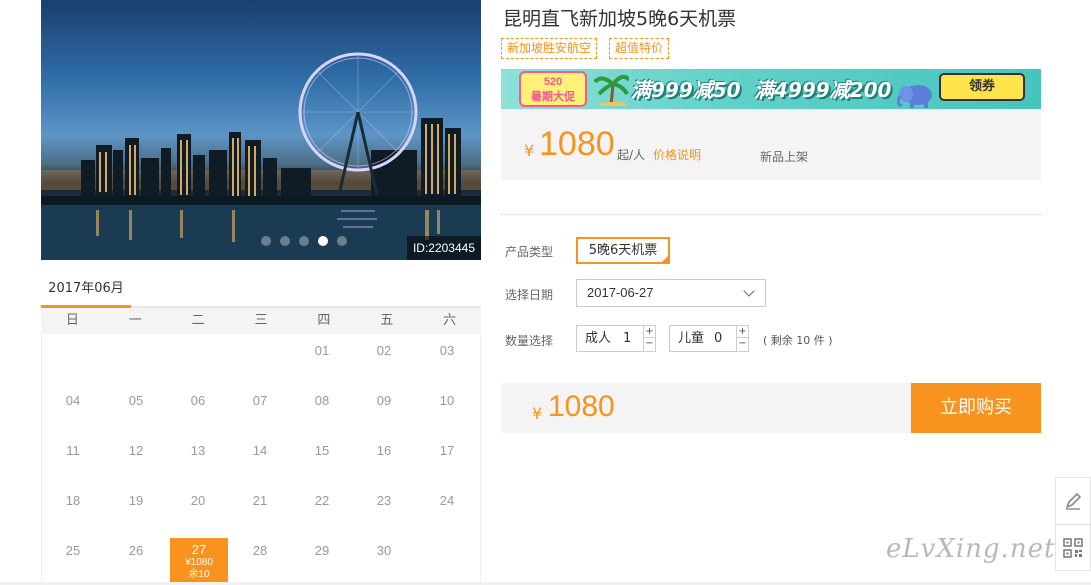 This screenshot has height=585, width=1091. I want to click on calendar-day: 25, so click(73, 559).